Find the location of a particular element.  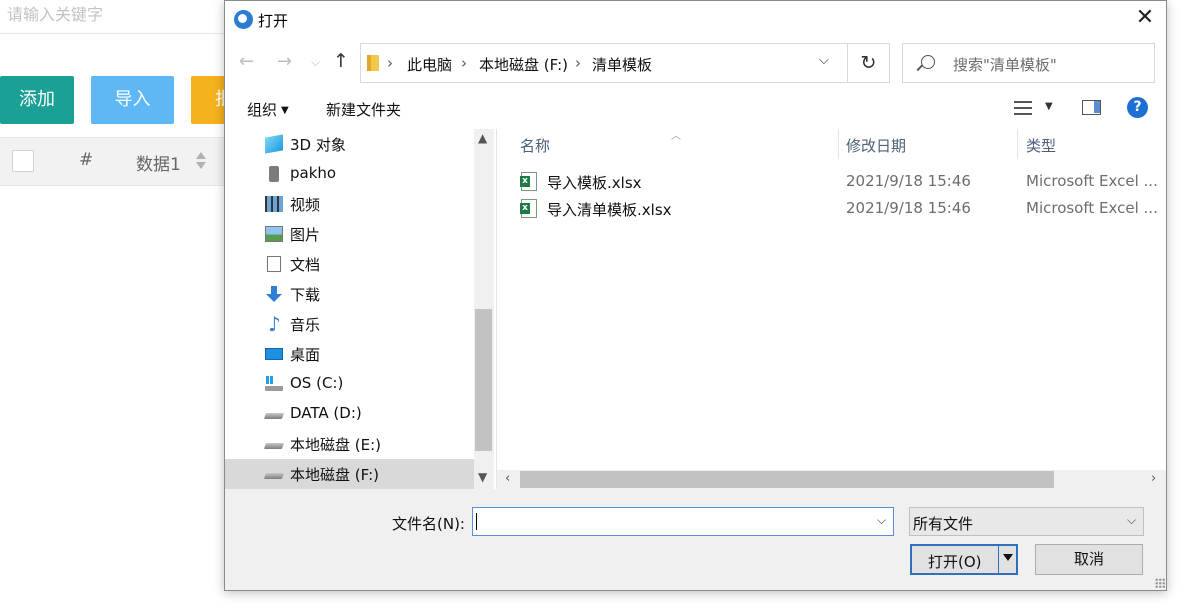

nav-item-label: 本地磁盘 (E:) is located at coordinates (336, 445).